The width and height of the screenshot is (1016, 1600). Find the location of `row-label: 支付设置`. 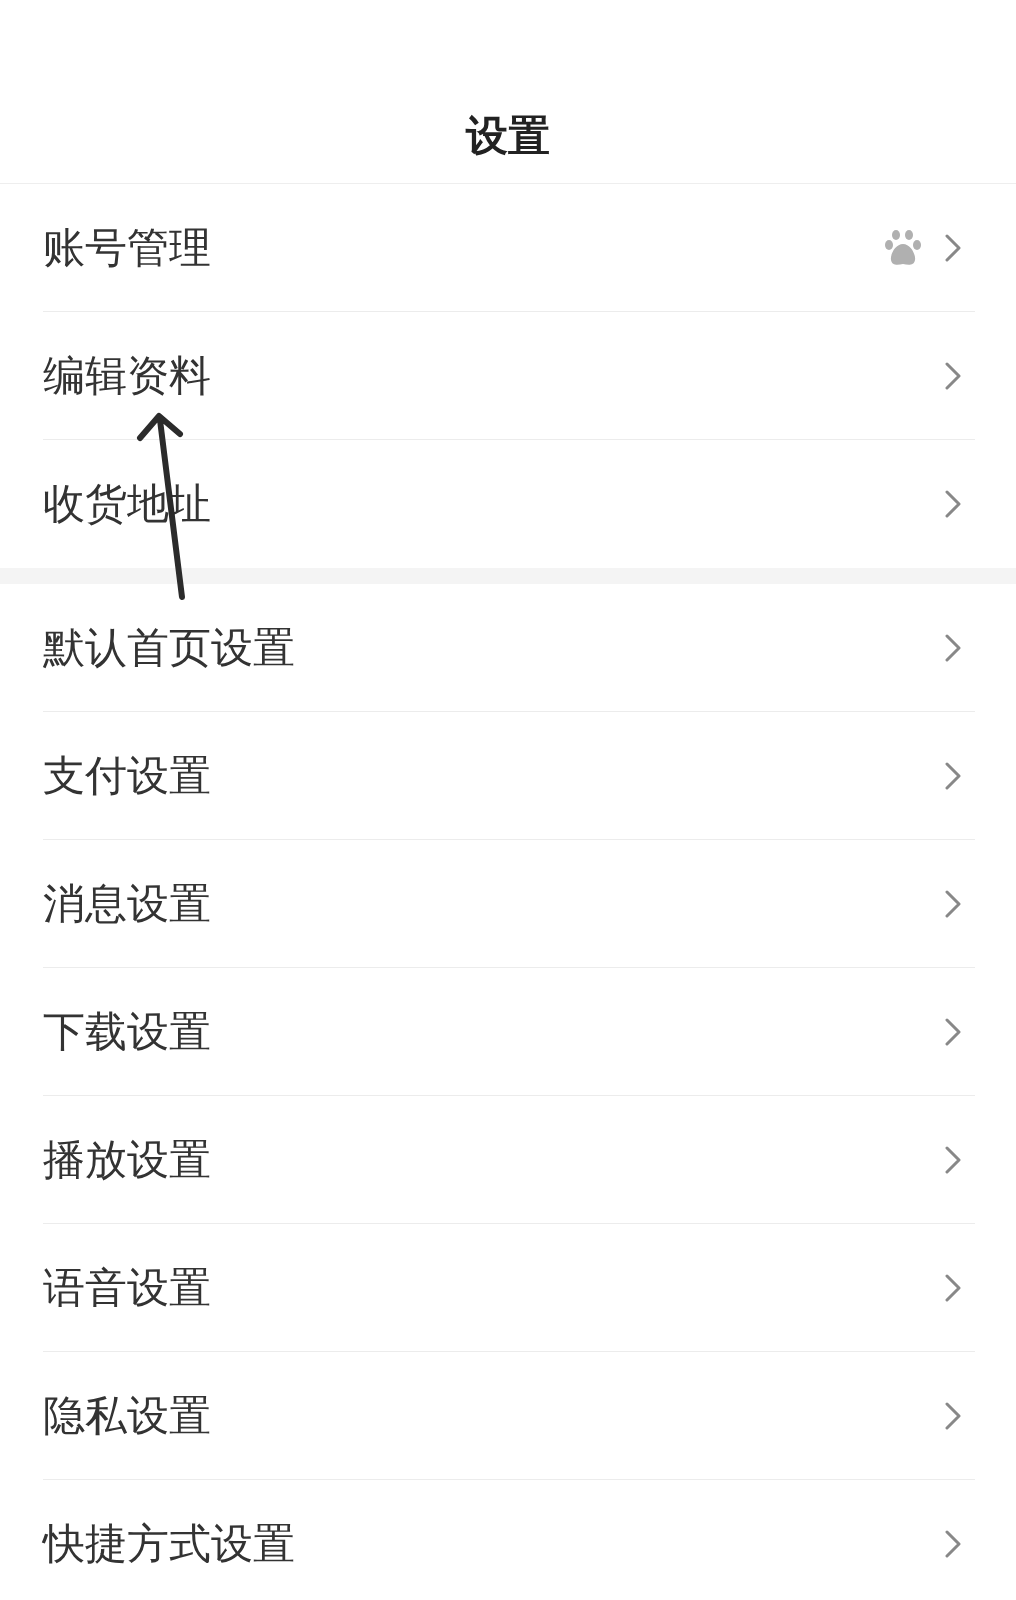

row-label: 支付设置 is located at coordinates (127, 775).